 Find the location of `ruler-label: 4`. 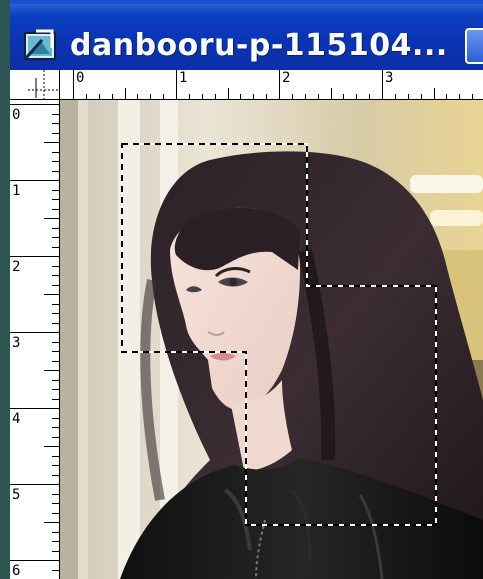

ruler-label: 4 is located at coordinates (16, 419).